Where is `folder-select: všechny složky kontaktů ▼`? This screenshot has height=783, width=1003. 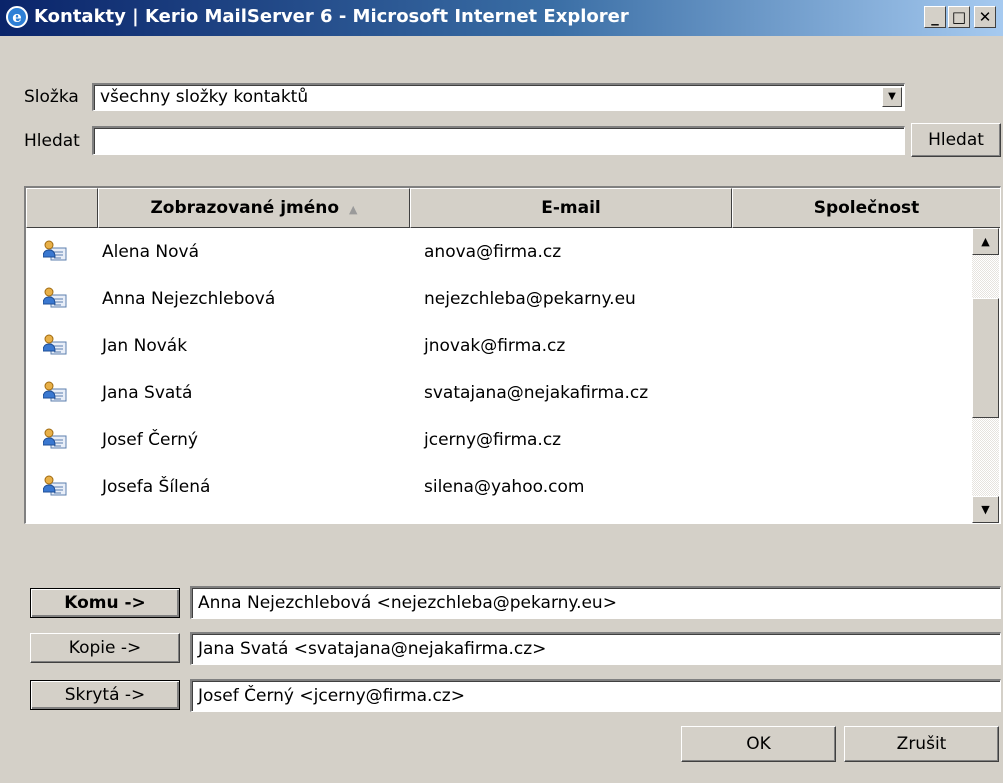 folder-select: všechny složky kontaktů ▼ is located at coordinates (498, 97).